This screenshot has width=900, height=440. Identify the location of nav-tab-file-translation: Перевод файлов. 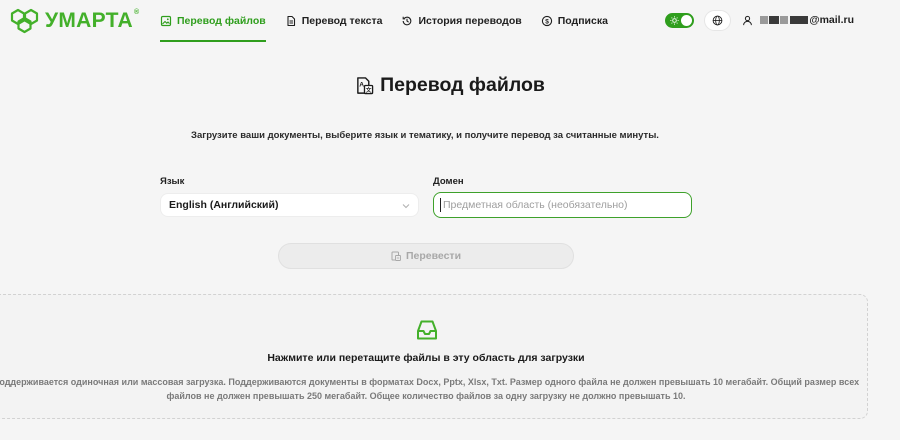
(213, 21).